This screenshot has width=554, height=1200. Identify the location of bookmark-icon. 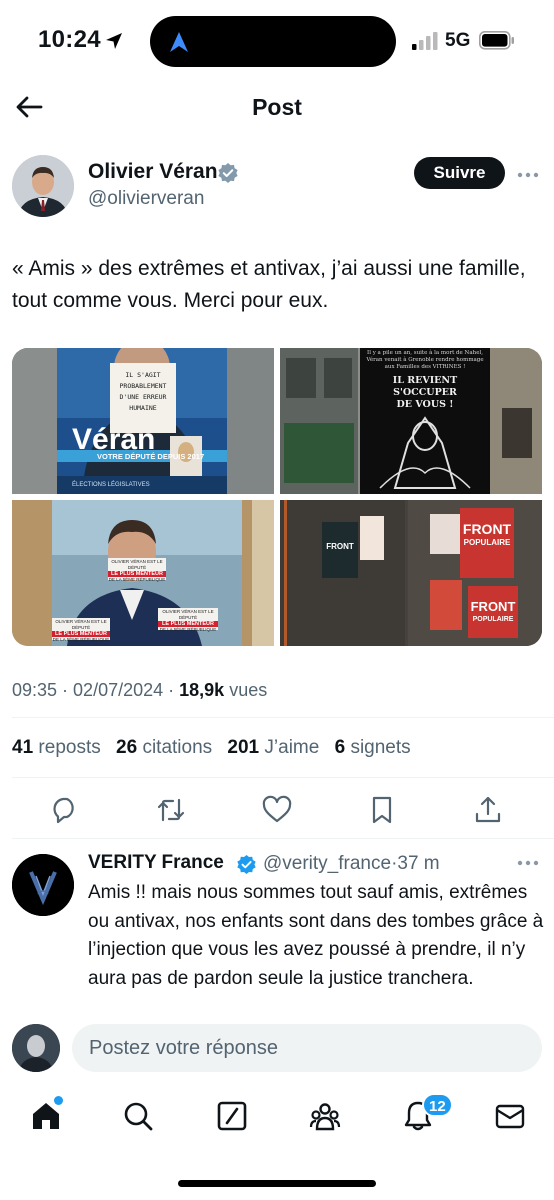
(382, 810).